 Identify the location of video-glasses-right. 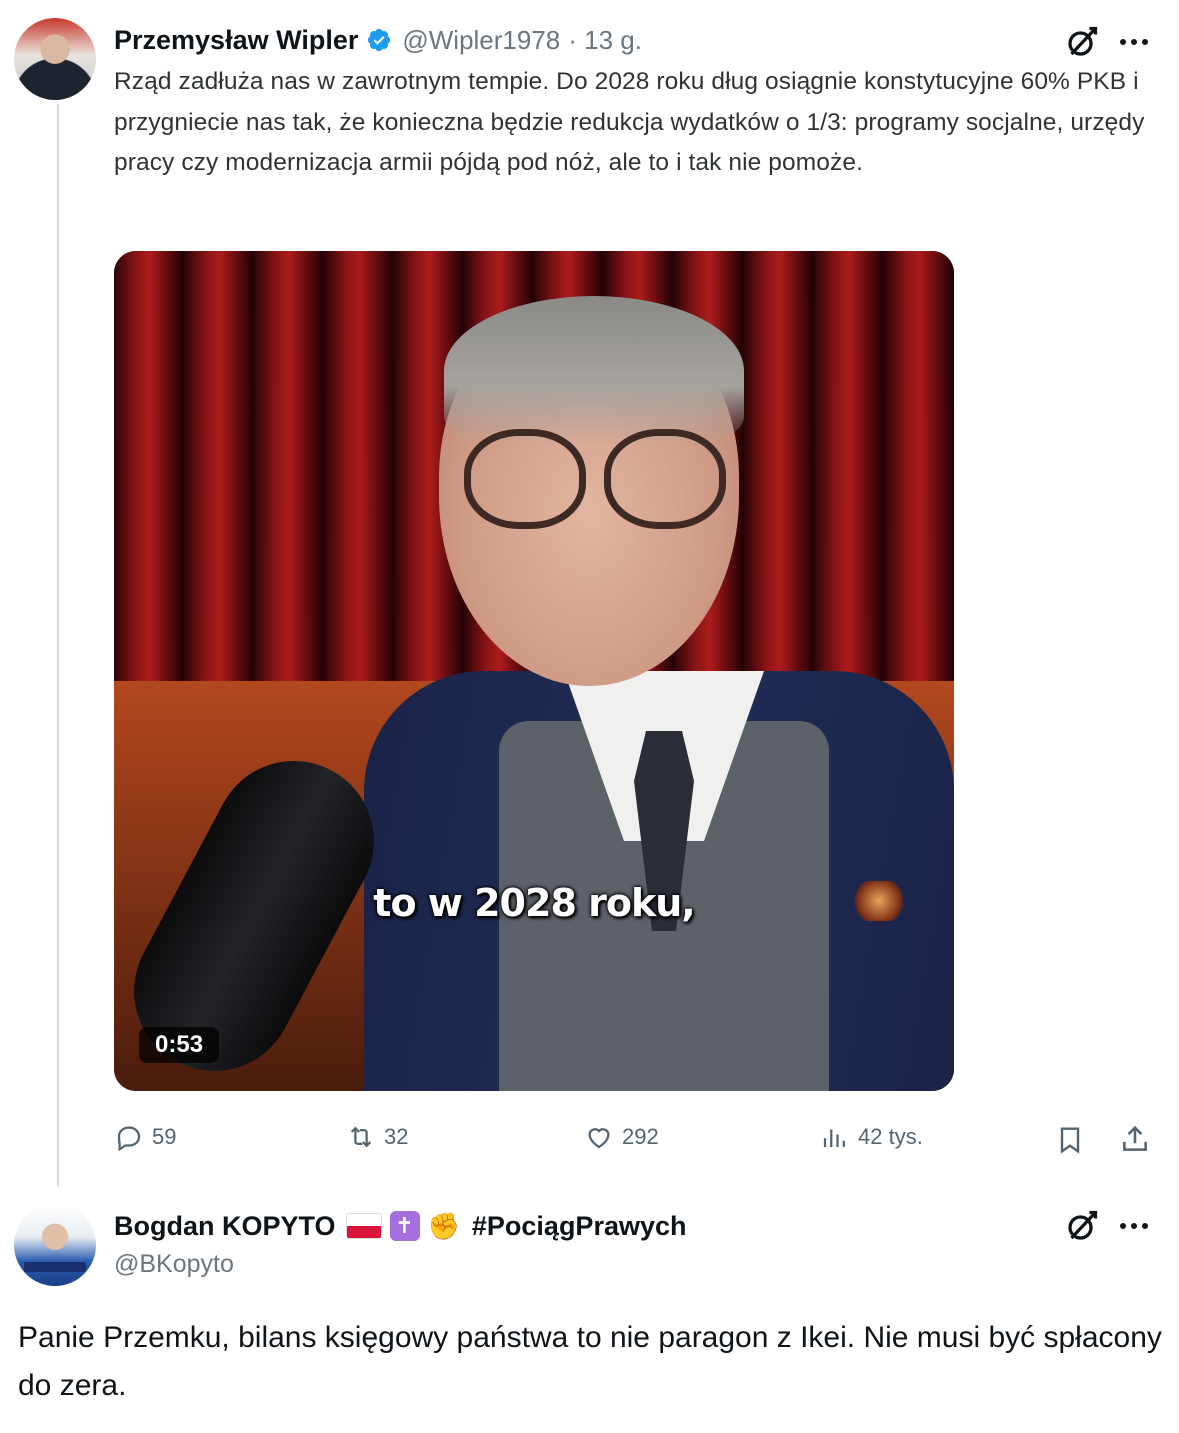
(665, 479).